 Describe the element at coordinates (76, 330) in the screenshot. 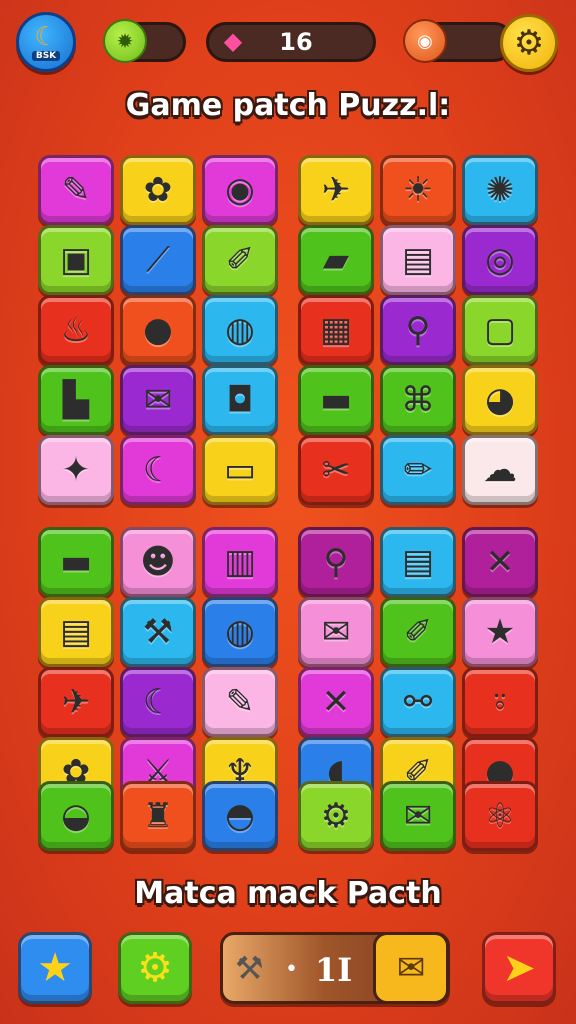

I see `puzzle-tile: ♨` at that location.